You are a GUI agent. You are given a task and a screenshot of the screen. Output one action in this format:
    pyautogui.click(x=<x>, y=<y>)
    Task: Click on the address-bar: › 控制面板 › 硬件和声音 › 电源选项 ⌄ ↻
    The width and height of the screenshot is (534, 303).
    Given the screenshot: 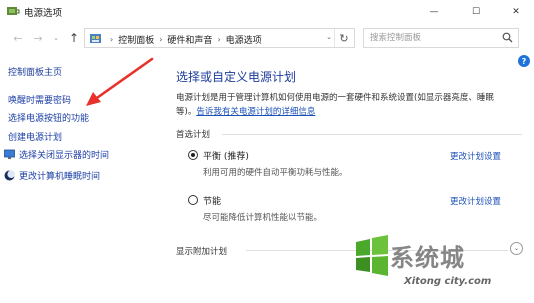 What is the action you would take?
    pyautogui.click(x=219, y=38)
    